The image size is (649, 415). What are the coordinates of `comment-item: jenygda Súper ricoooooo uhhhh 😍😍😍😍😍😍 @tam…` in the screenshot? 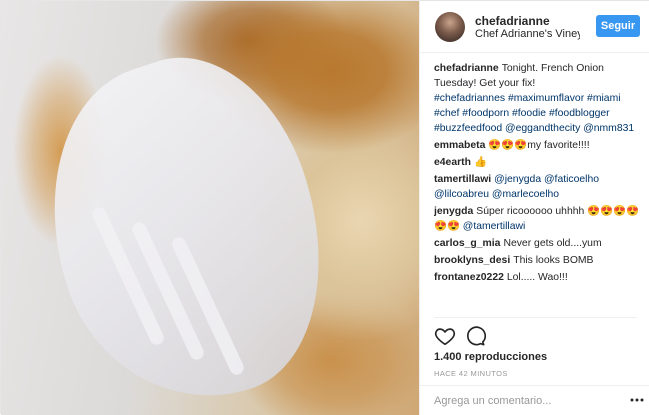 It's located at (538, 219).